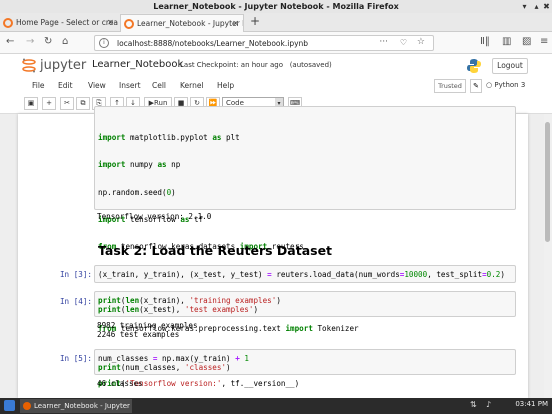  I want to click on tab-learner-notebook: Learner_Notebook - Jupyter N ✕, so click(182, 23).